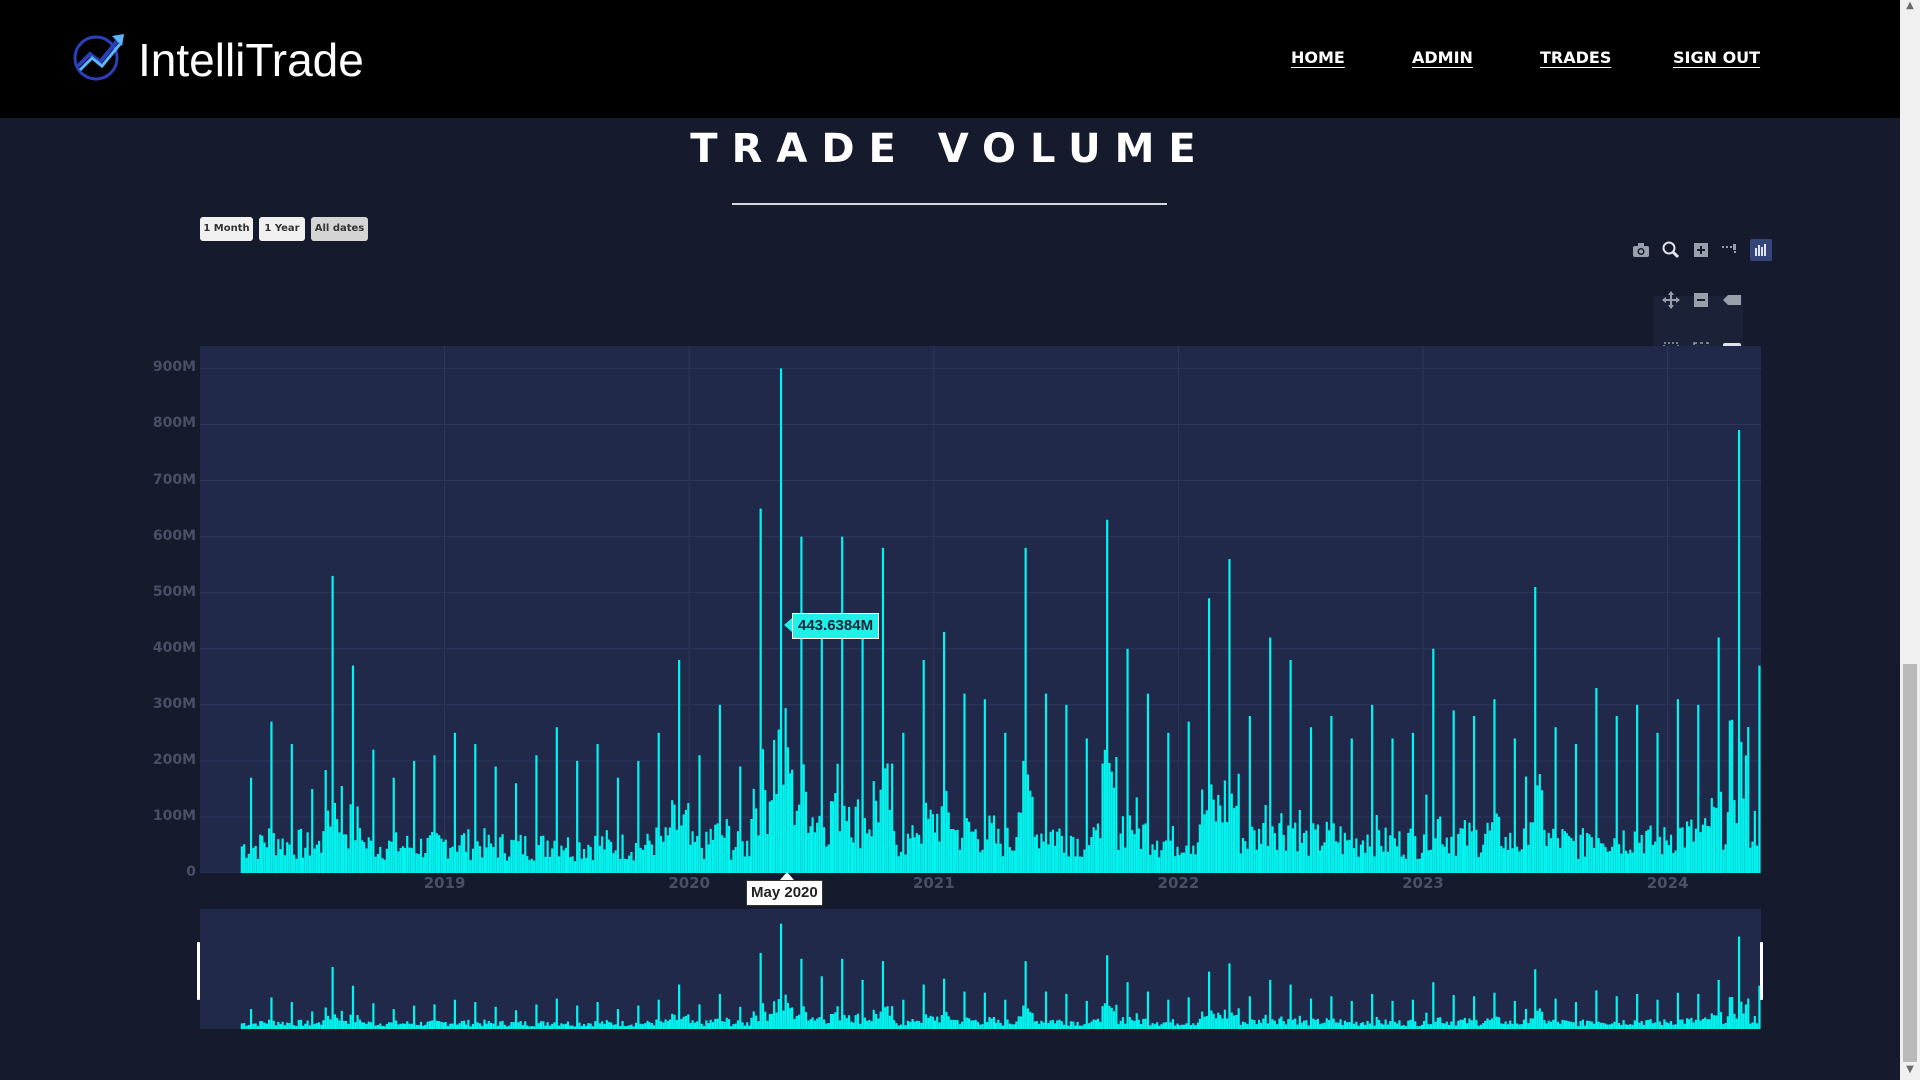 The width and height of the screenshot is (1920, 1080). What do you see at coordinates (1701, 250) in the screenshot?
I see `zoom-in-icon` at bounding box center [1701, 250].